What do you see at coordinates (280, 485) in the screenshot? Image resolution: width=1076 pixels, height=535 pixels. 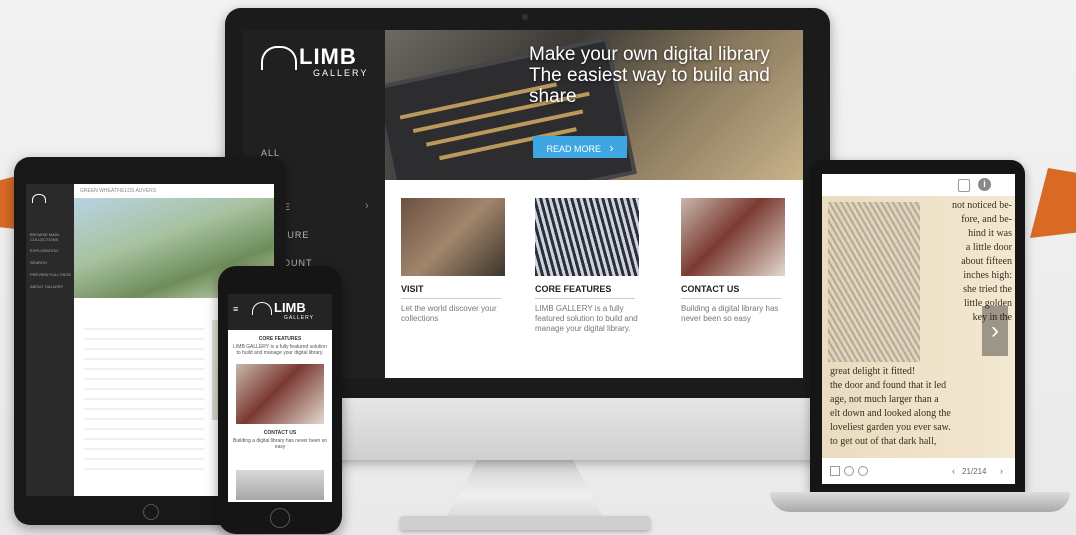 I see `phone-bottom-image` at bounding box center [280, 485].